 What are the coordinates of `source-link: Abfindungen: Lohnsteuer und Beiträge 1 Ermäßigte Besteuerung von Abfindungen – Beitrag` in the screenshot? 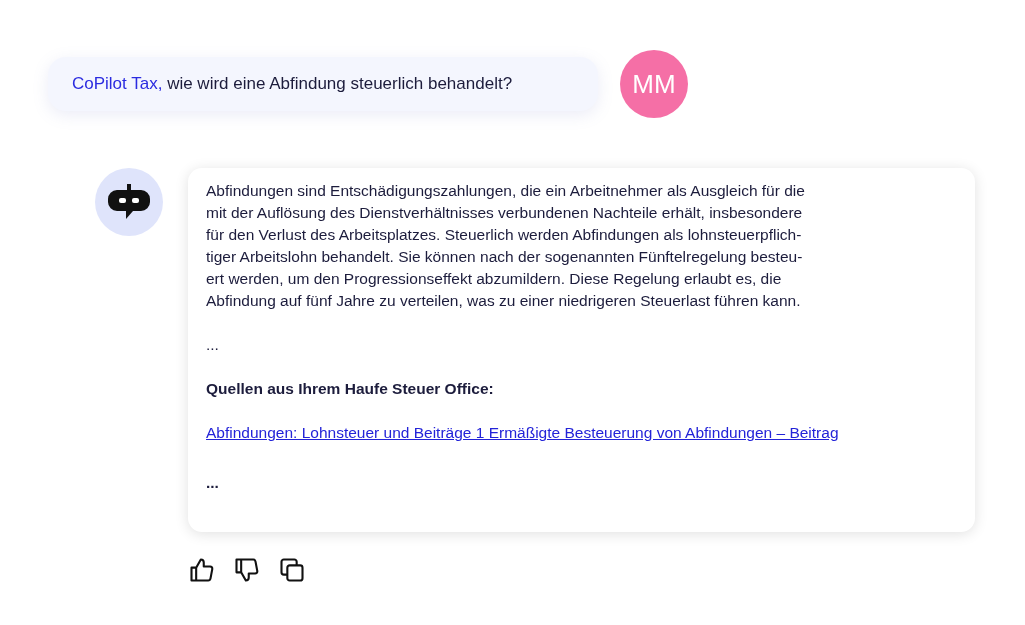 It's located at (522, 432).